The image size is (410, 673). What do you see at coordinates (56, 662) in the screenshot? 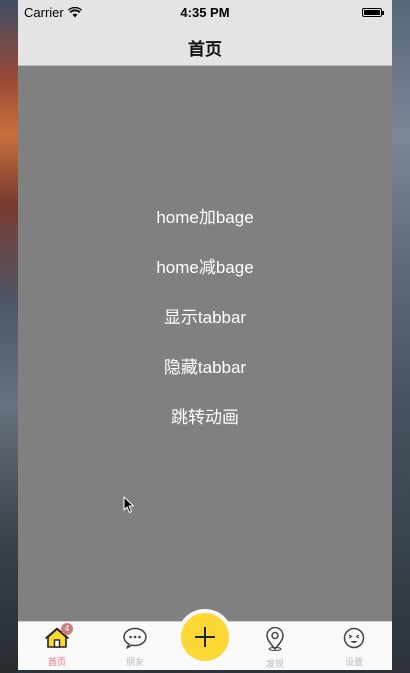
I see `tab-home-label: 首页` at bounding box center [56, 662].